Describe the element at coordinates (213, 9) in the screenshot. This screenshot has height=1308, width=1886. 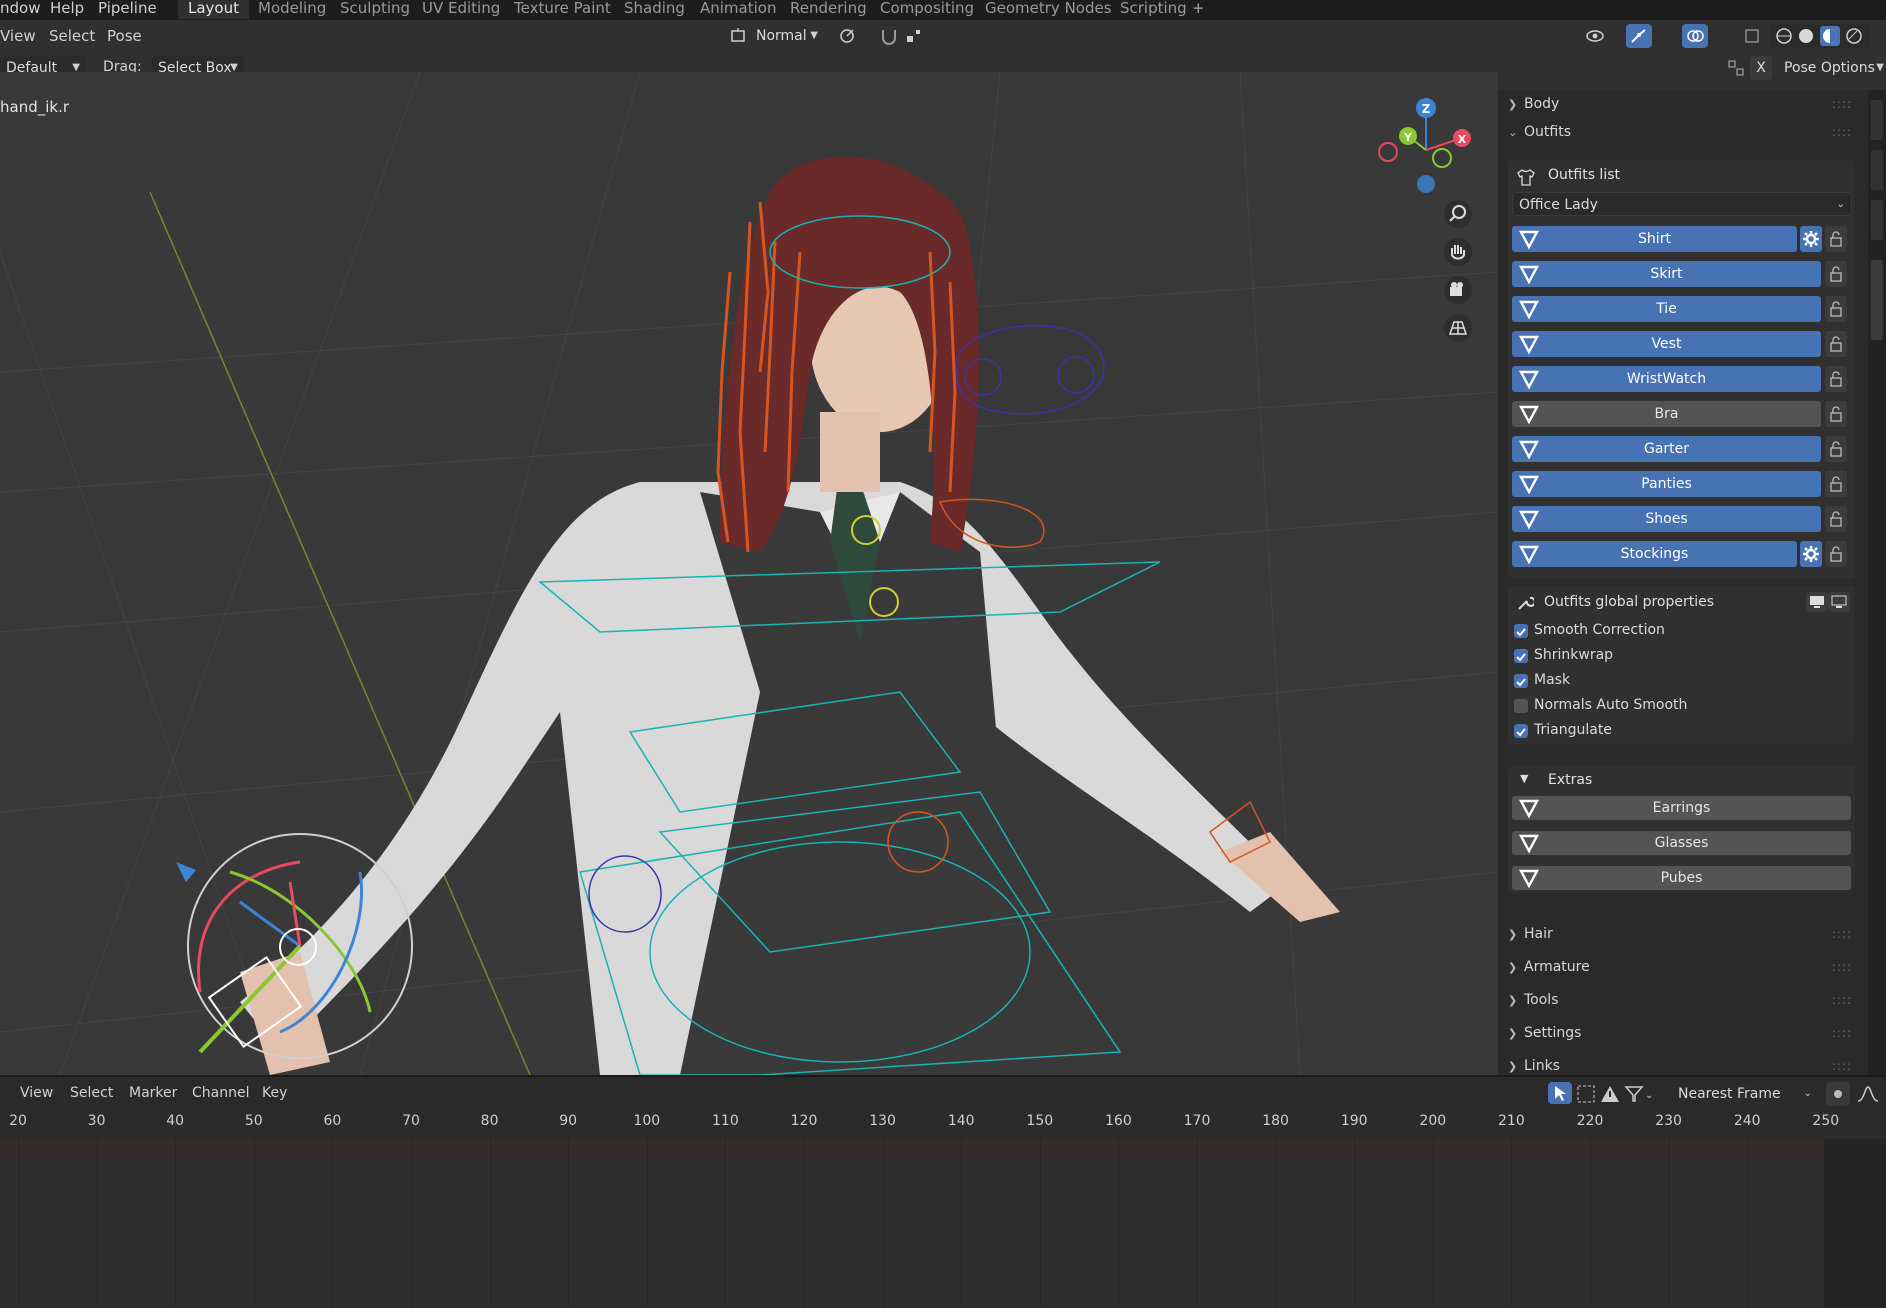
I see `tab-layout: Layout` at that location.